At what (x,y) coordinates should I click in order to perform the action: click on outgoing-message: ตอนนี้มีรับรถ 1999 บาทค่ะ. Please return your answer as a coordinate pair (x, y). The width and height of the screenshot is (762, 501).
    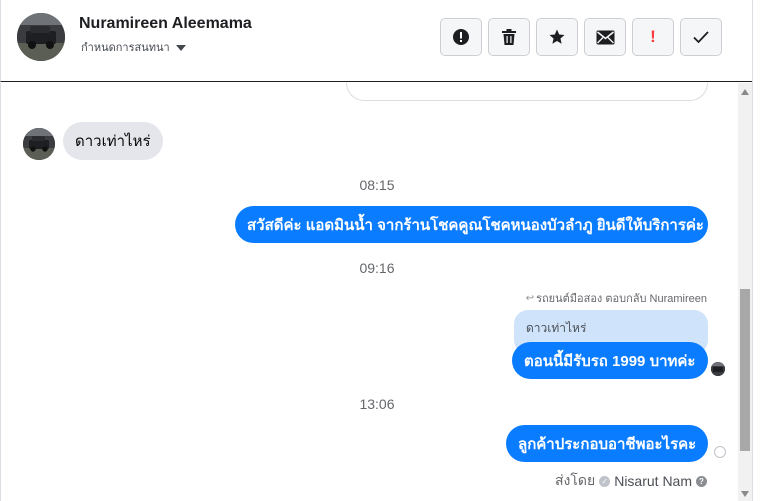
    Looking at the image, I should click on (610, 360).